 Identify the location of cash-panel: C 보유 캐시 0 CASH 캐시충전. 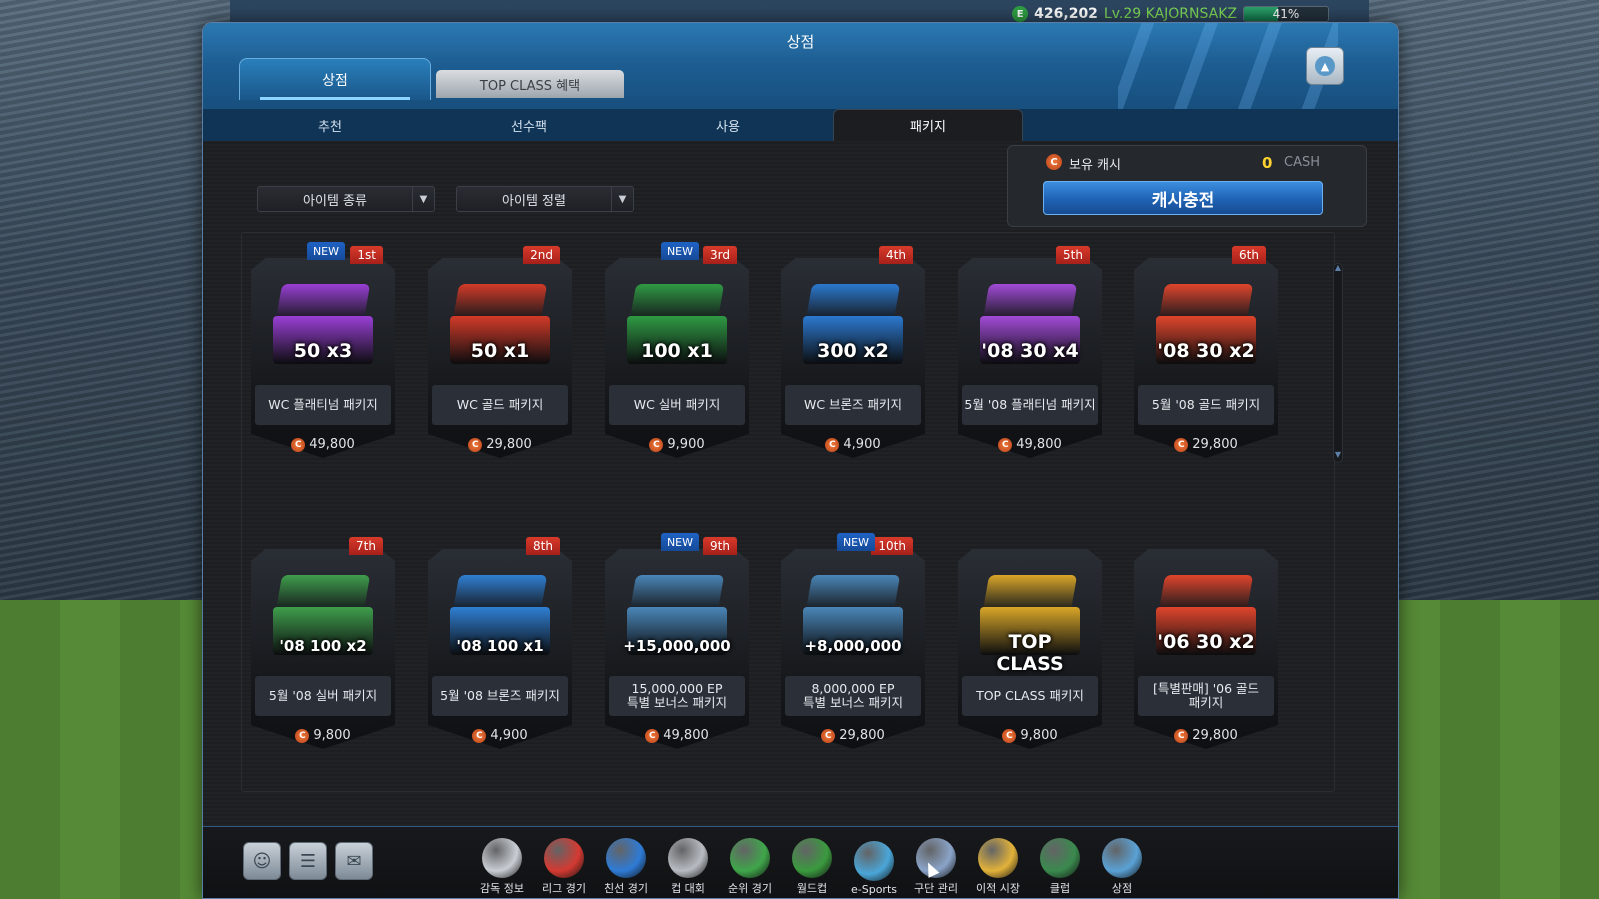
(1187, 186).